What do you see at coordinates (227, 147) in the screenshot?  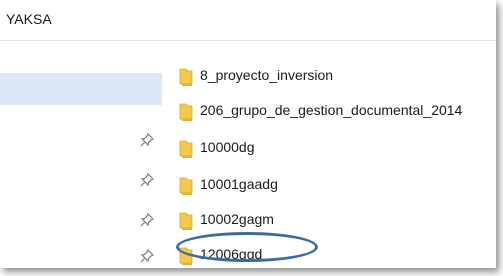 I see `file-name: 10000dg` at bounding box center [227, 147].